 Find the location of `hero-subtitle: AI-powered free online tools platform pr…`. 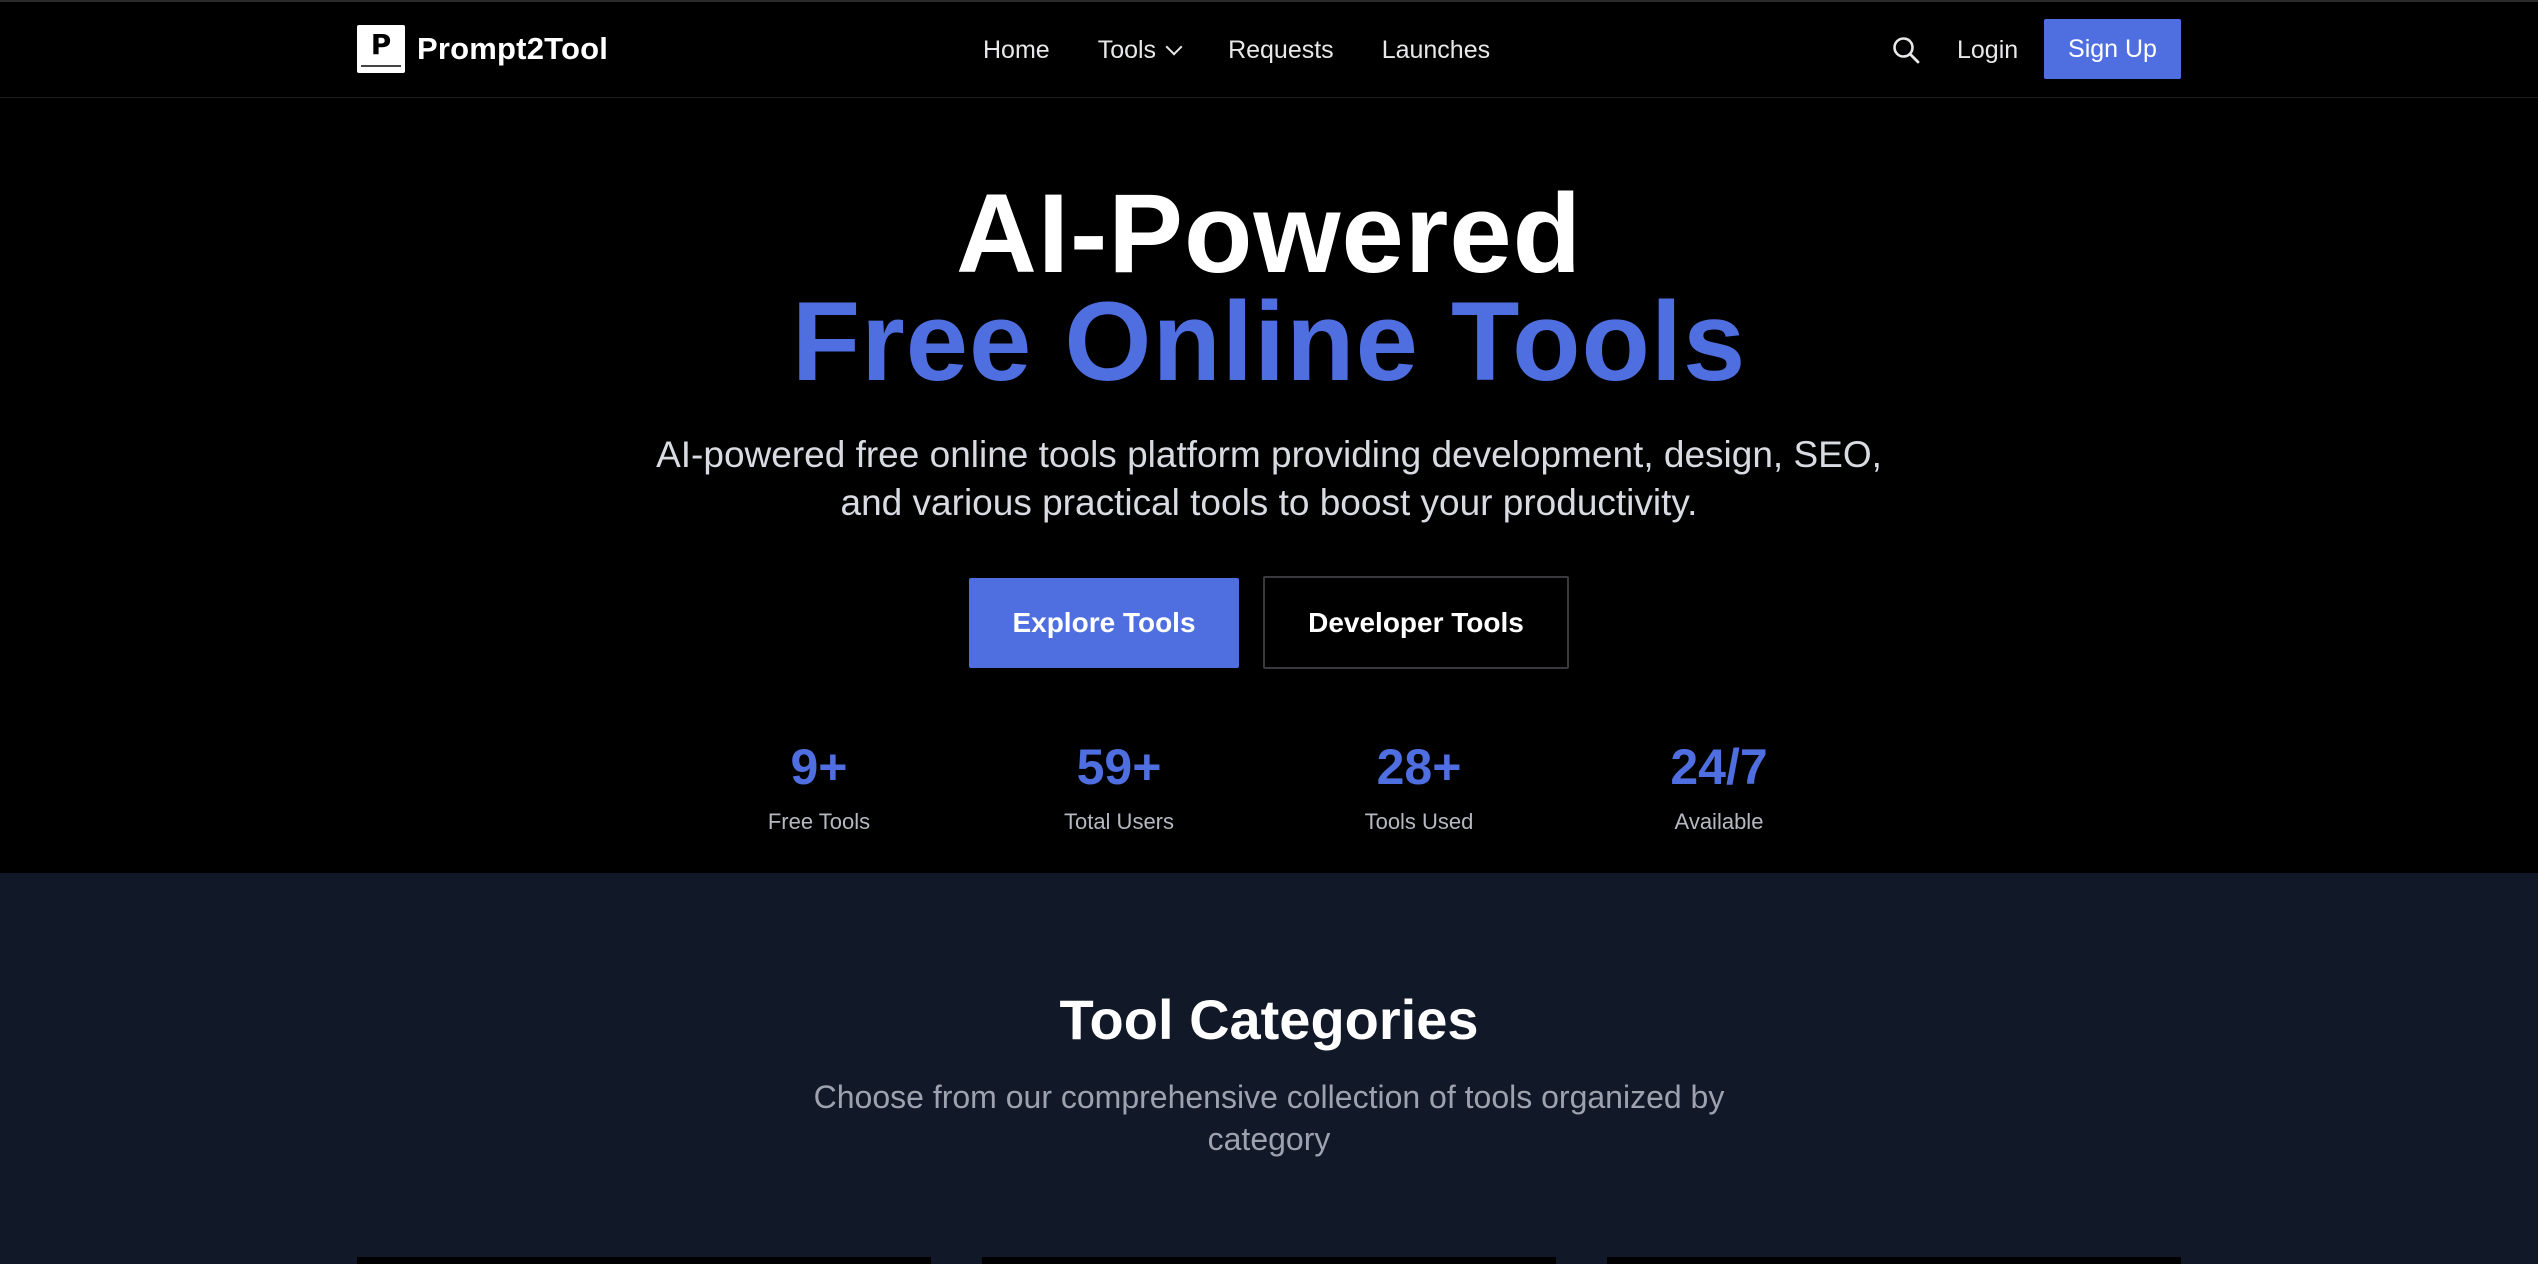

hero-subtitle: AI-powered free online tools platform pr… is located at coordinates (1269, 479).